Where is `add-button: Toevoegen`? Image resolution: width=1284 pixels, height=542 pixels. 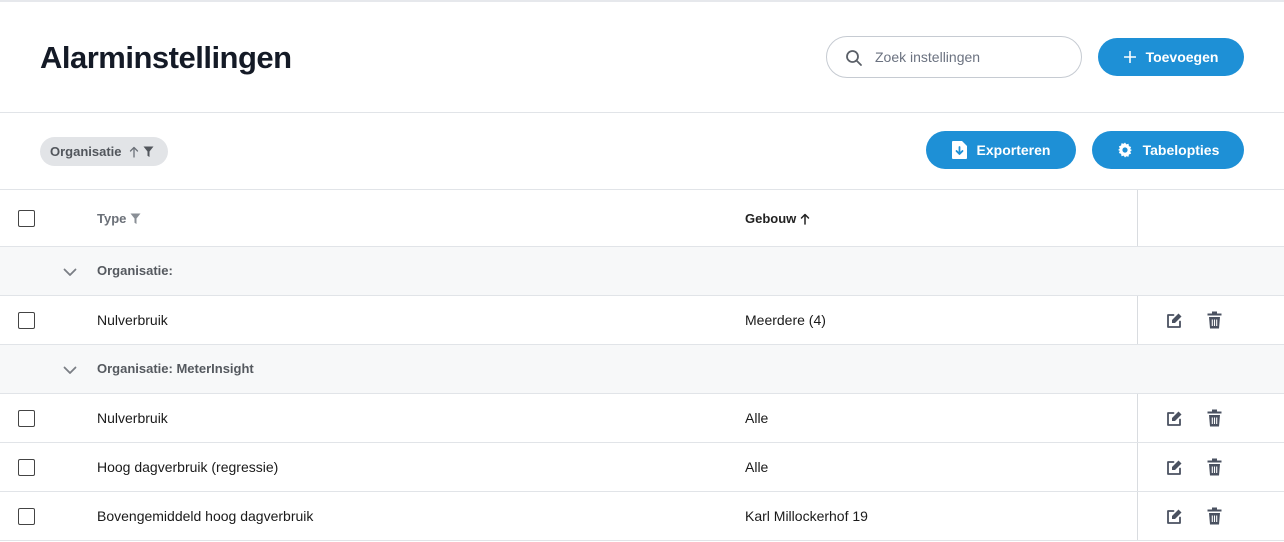
add-button: Toevoegen is located at coordinates (1171, 57).